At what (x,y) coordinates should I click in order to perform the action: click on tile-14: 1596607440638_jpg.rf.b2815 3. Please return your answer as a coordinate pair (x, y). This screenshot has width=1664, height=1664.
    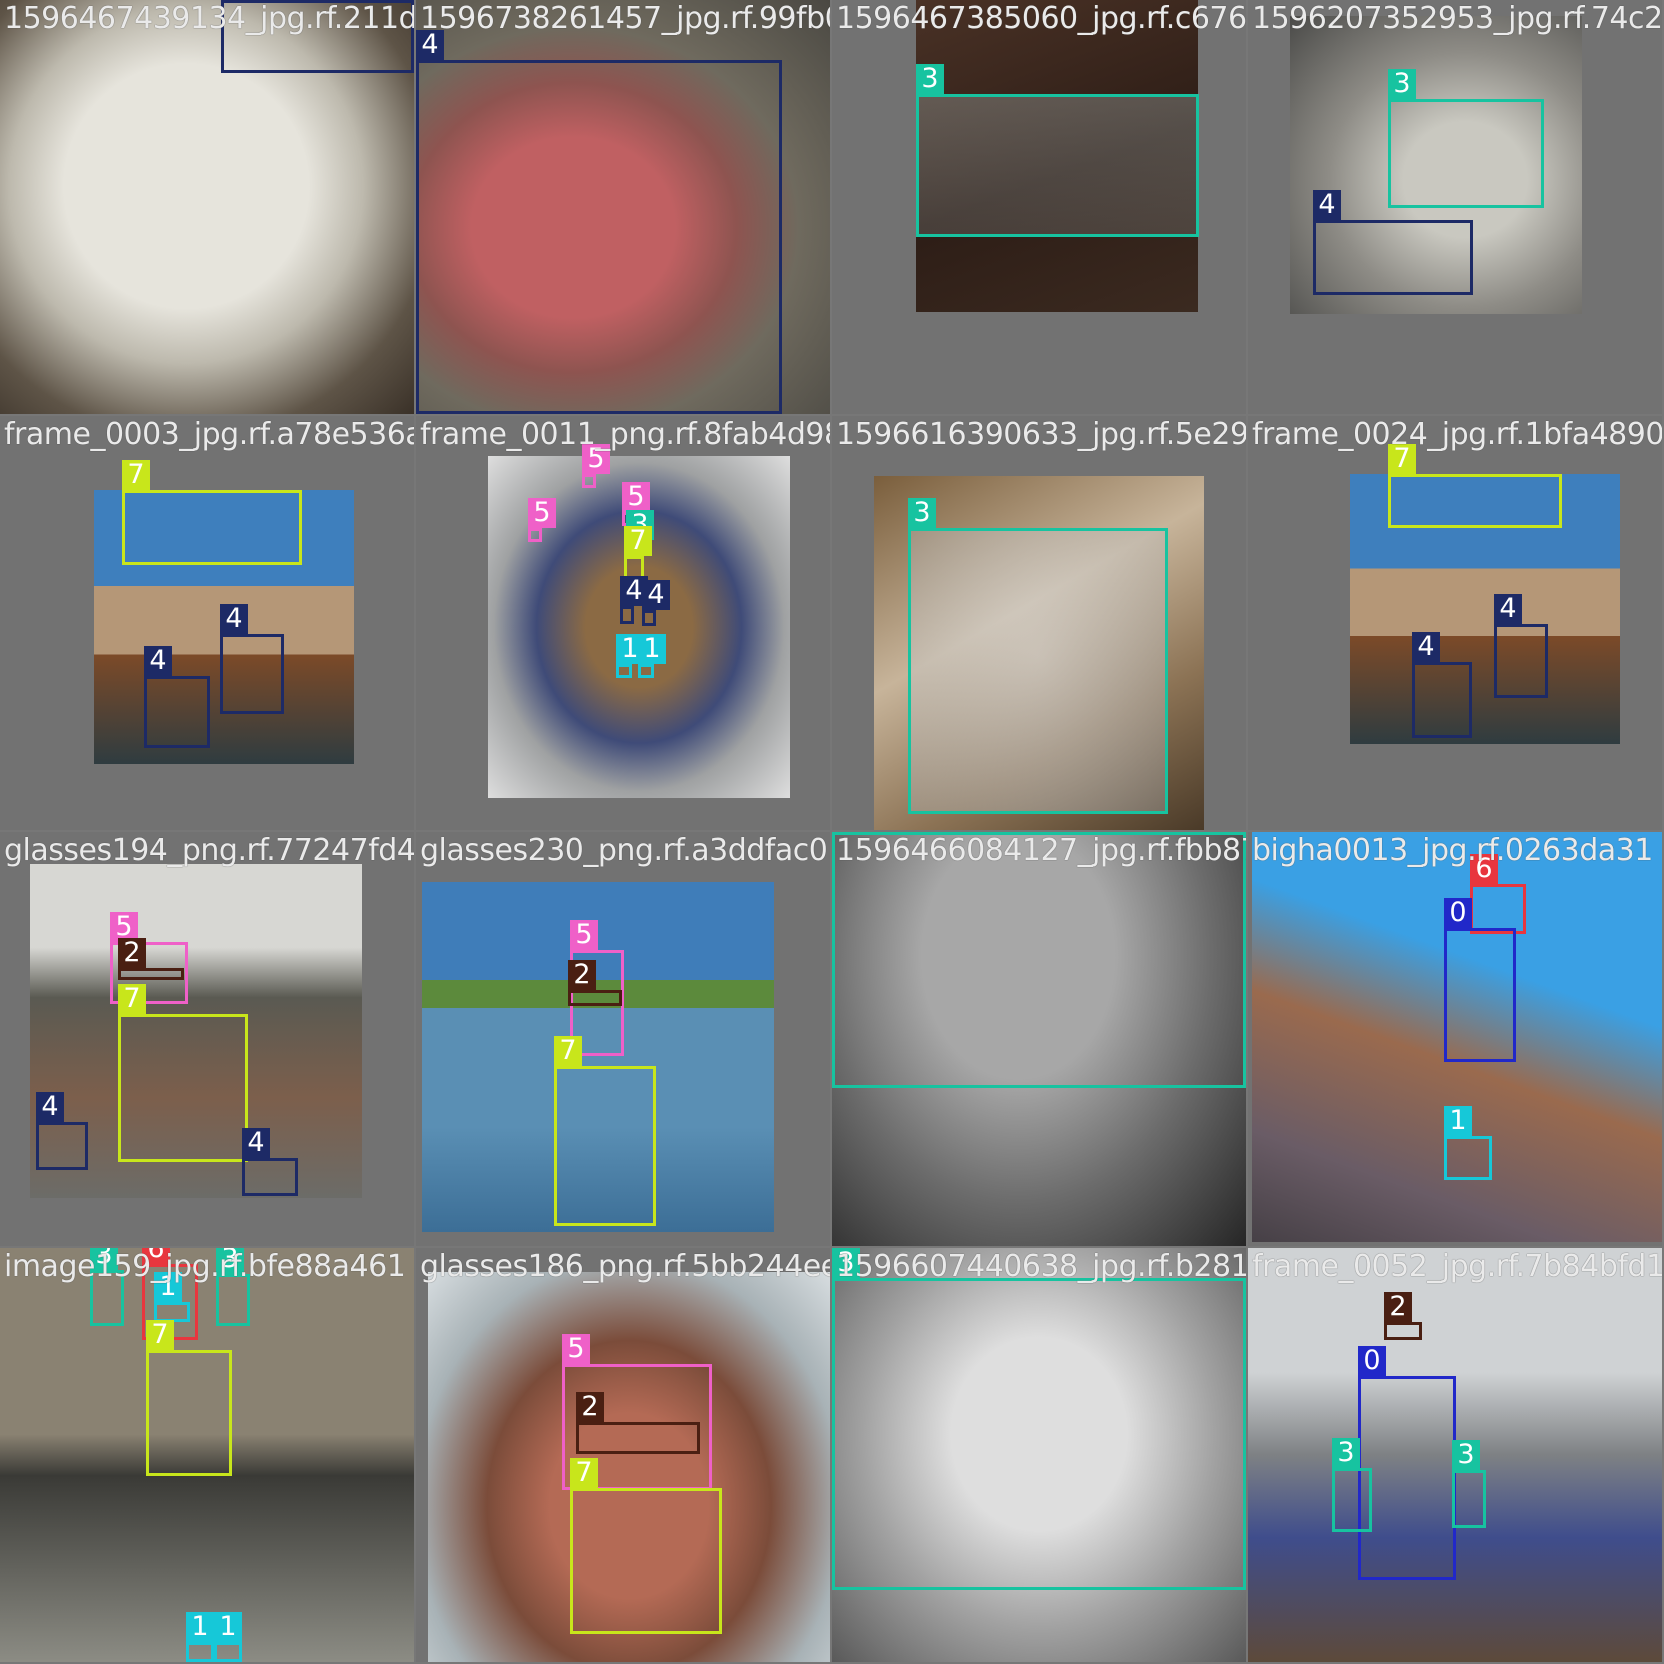
    Looking at the image, I should click on (1039, 1455).